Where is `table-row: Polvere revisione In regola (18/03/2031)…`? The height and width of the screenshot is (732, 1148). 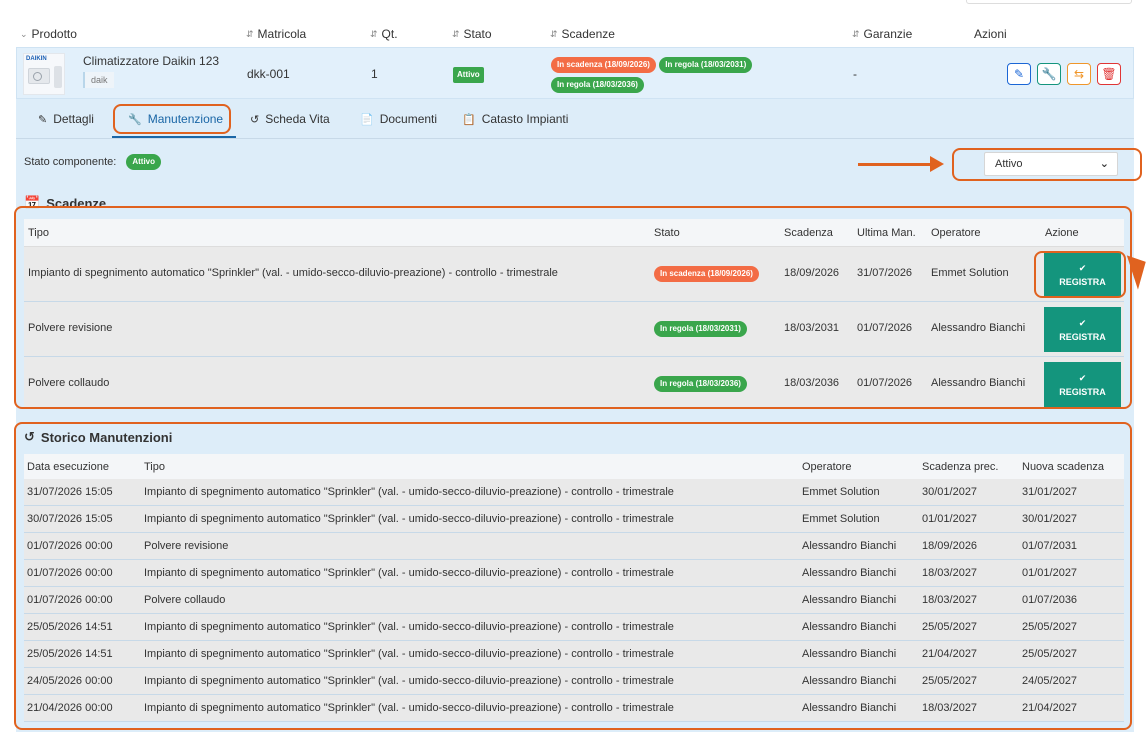 table-row: Polvere revisione In regola (18/03/2031)… is located at coordinates (574, 329).